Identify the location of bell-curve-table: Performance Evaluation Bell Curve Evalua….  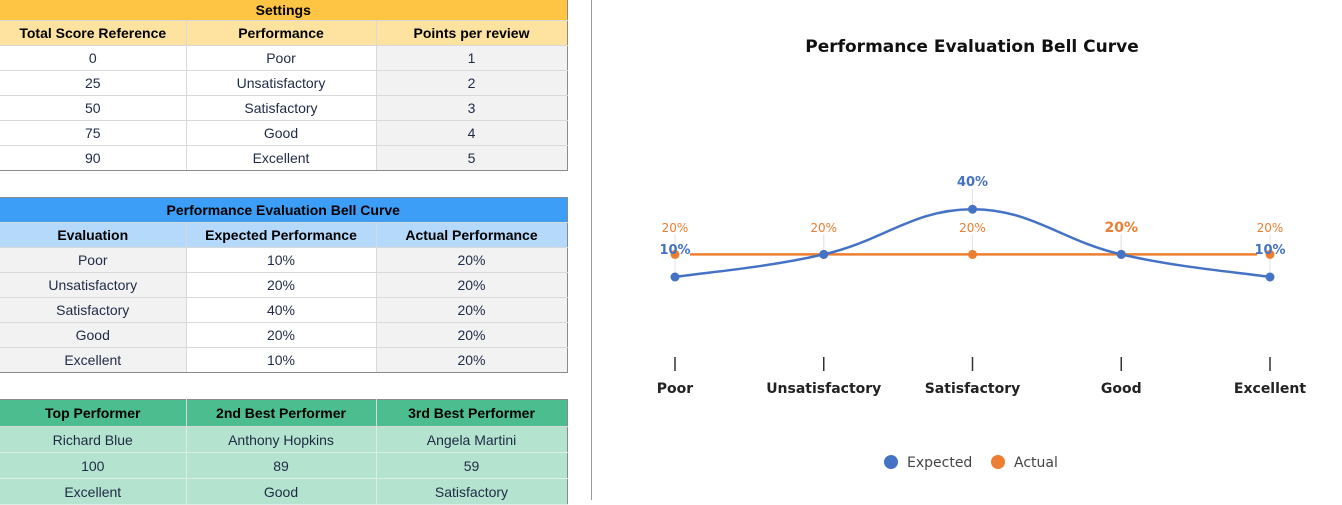
(284, 285).